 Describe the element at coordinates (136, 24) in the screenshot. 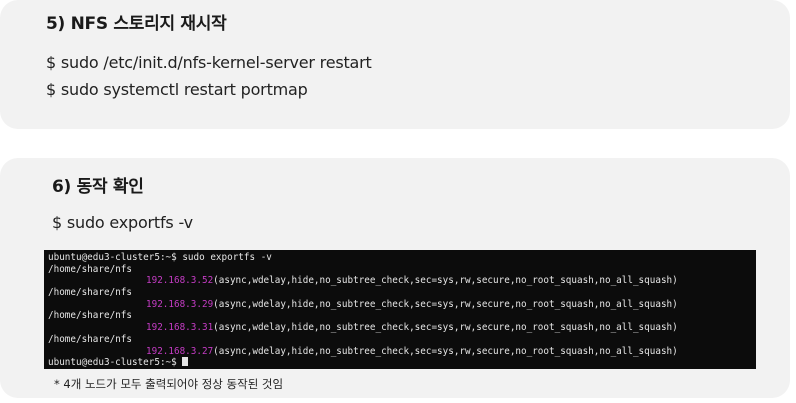

I see `section-title-restart: 5) NFS 스토리지 재시작` at that location.